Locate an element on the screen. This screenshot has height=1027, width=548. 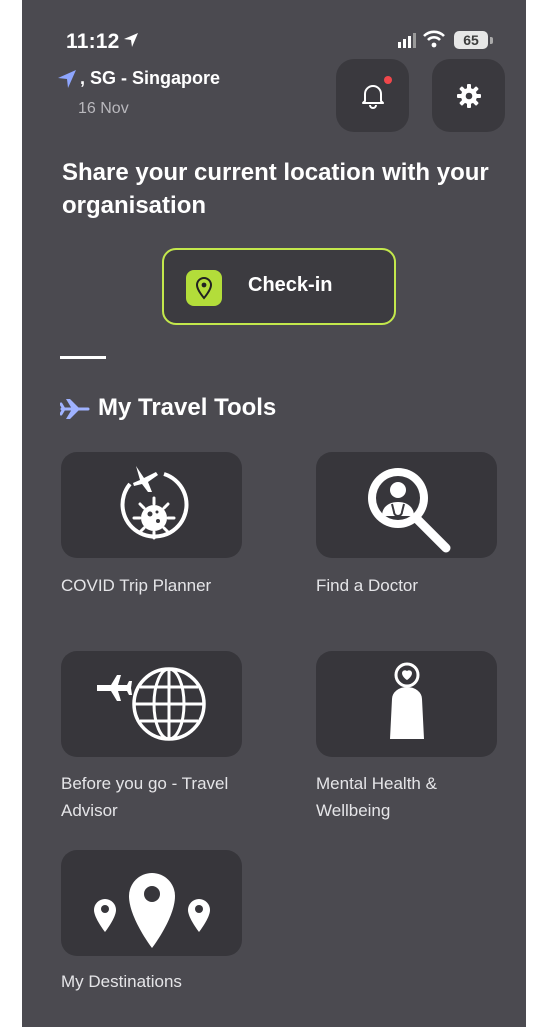
plane-icon is located at coordinates (75, 409).